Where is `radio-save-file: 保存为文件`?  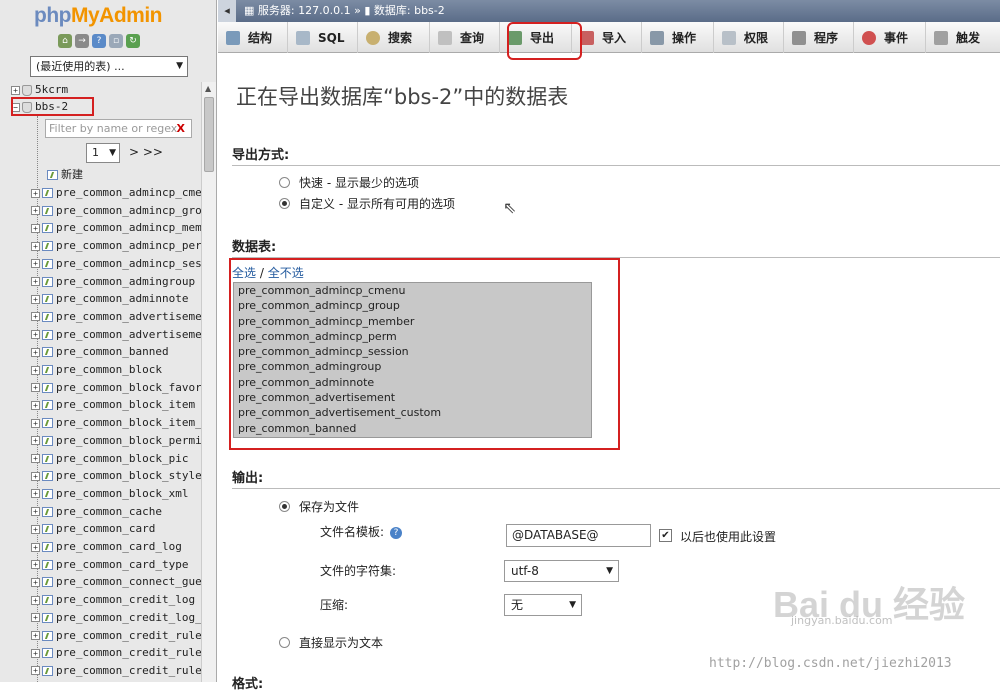 radio-save-file: 保存为文件 is located at coordinates (319, 506).